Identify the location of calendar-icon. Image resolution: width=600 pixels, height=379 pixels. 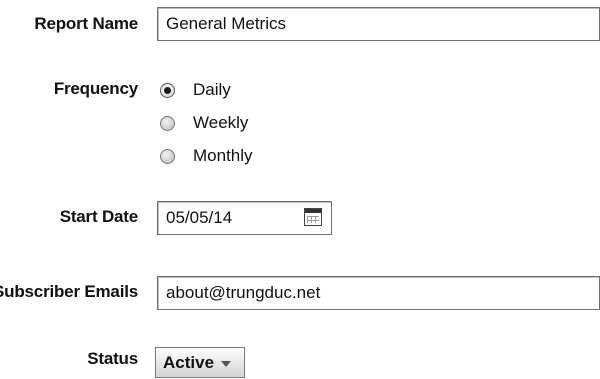
(313, 217).